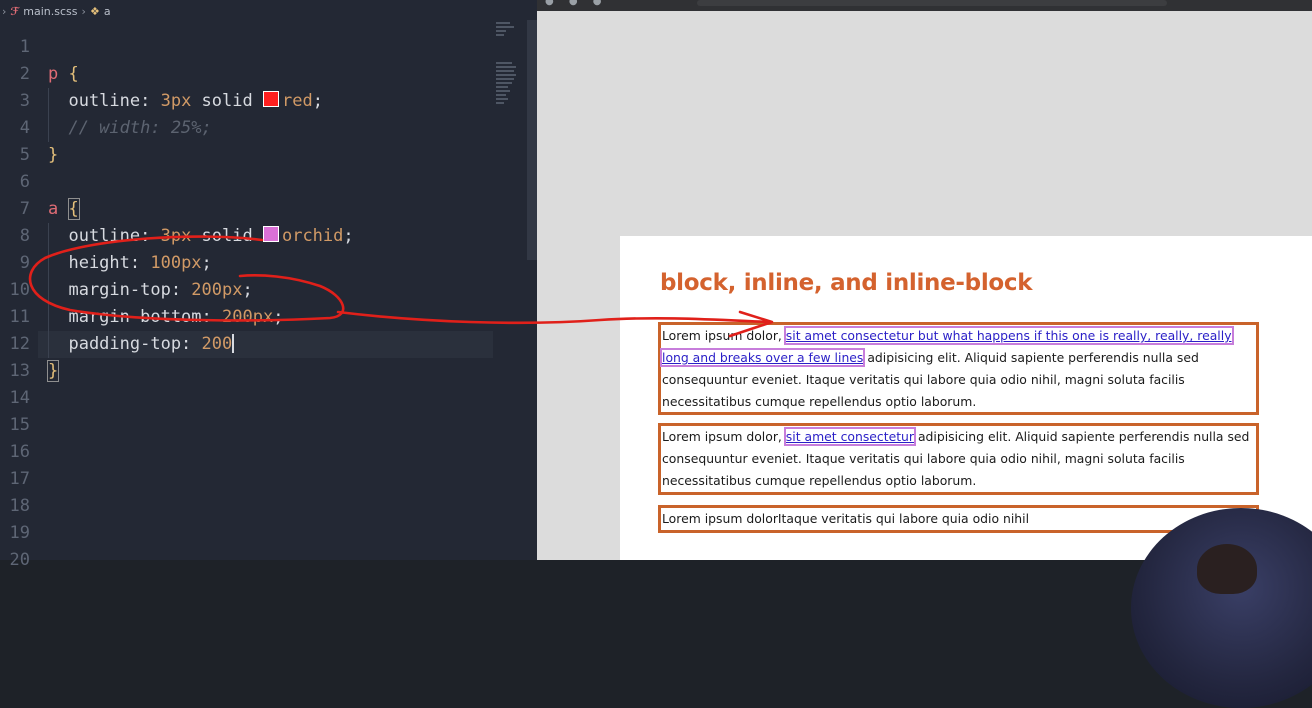 The image size is (1312, 708). What do you see at coordinates (268, 344) in the screenshot?
I see `code-line: 12 padding-top: 200` at bounding box center [268, 344].